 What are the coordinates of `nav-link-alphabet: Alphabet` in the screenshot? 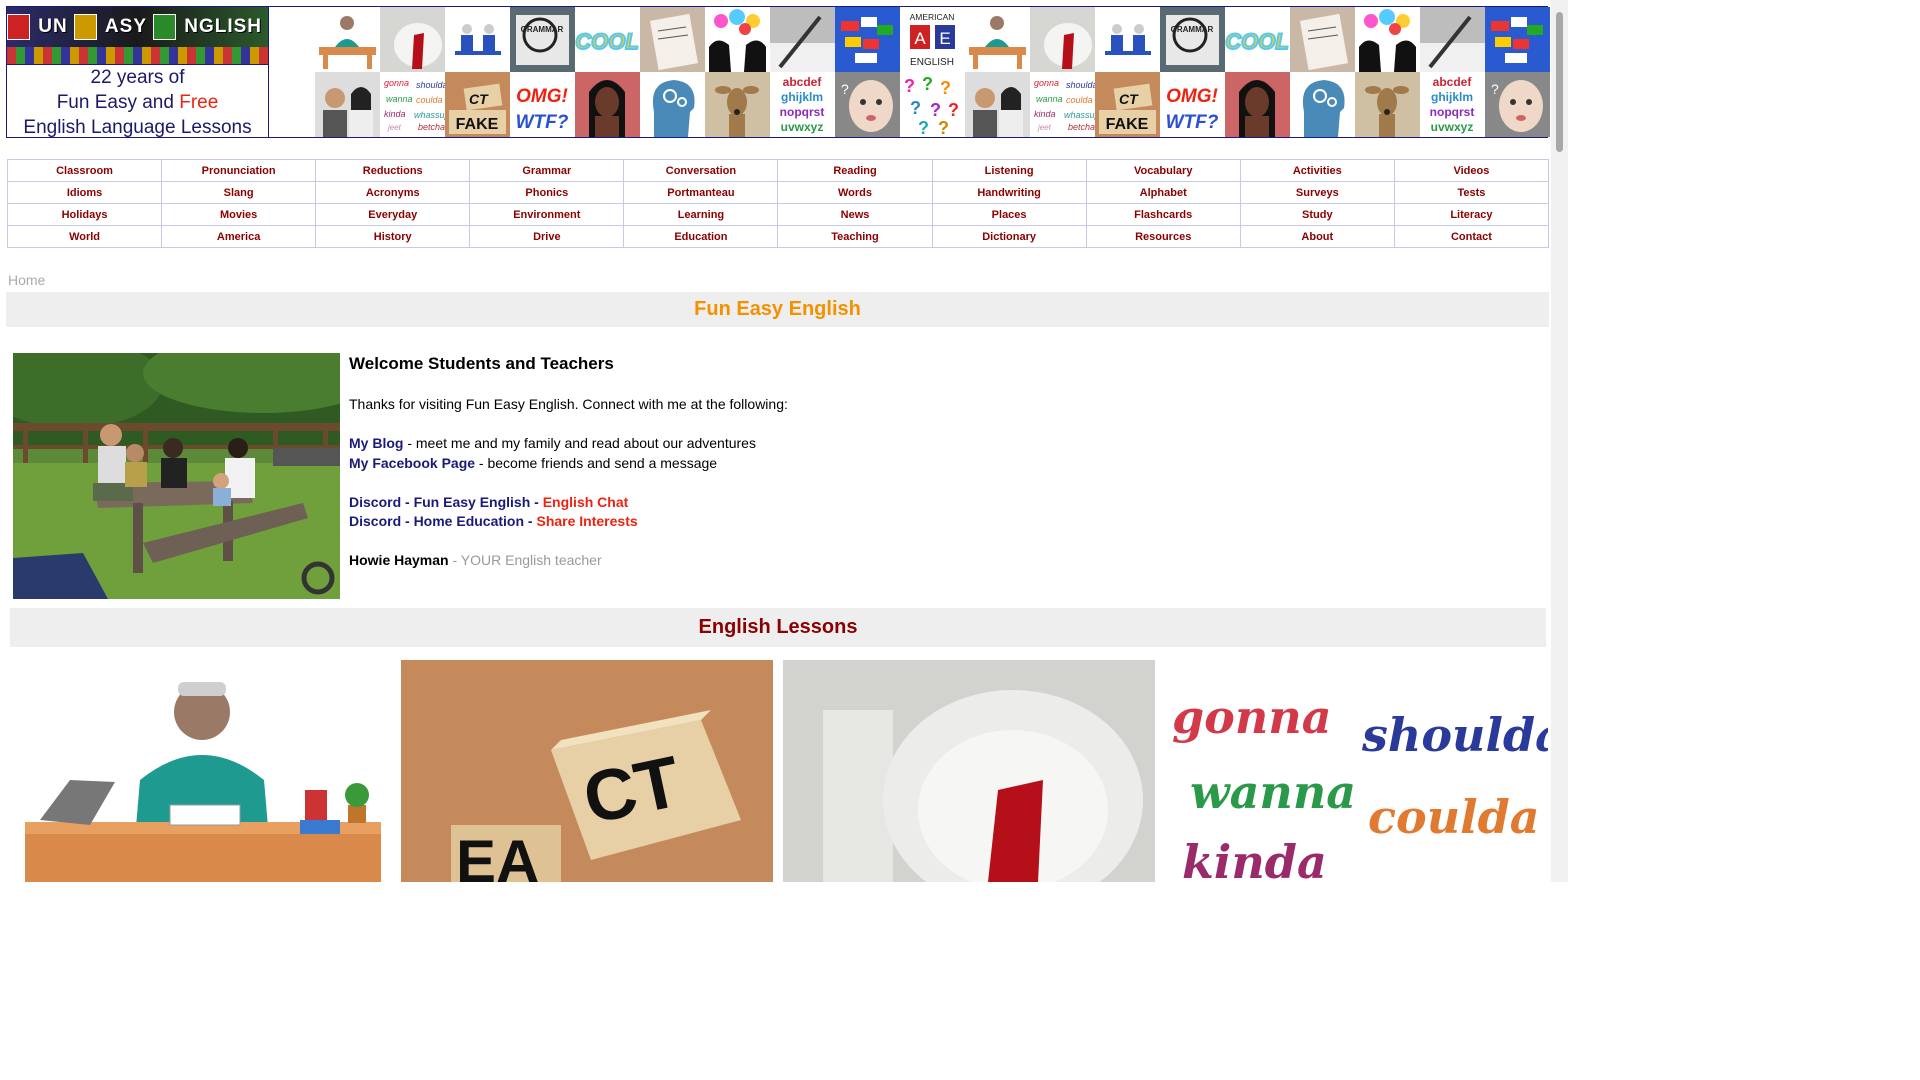 It's located at (1163, 193).